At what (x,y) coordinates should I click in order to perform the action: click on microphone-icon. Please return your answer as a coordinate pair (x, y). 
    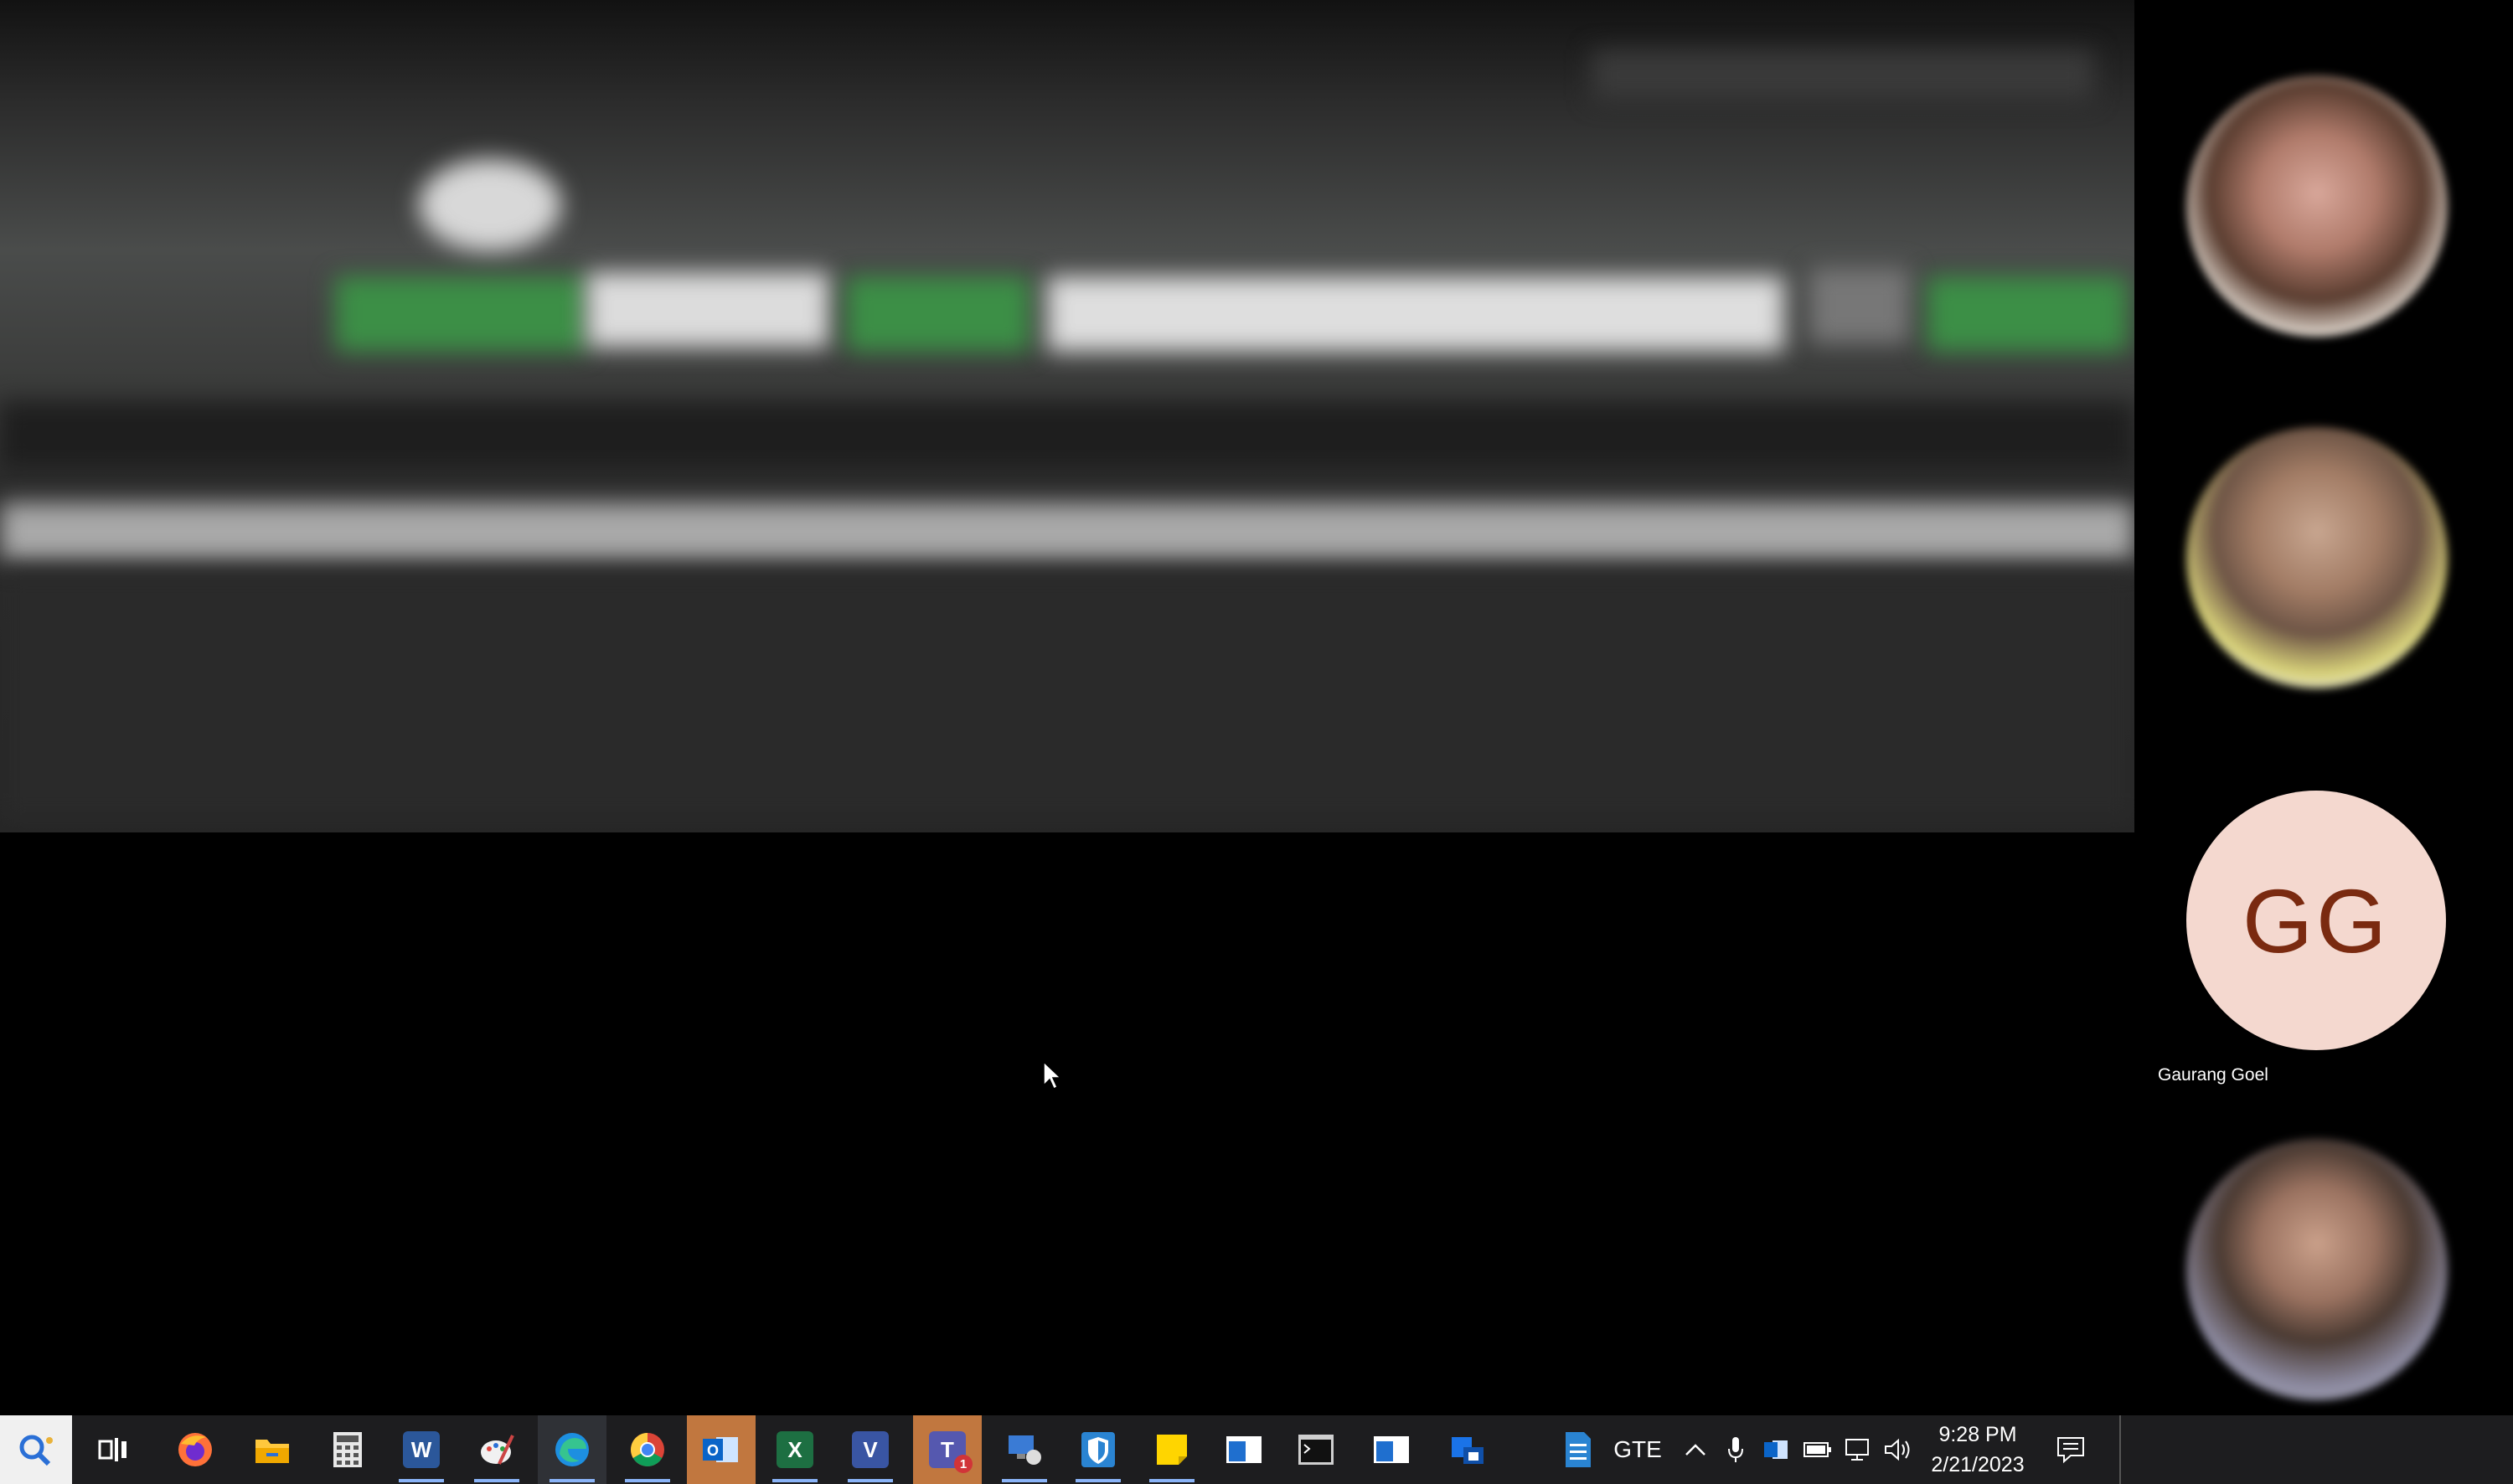
    Looking at the image, I should click on (1735, 1449).